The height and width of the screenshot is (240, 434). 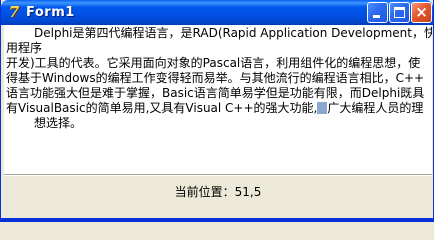 I want to click on memo-line-part: 广大编程人员的理, so click(x=375, y=108).